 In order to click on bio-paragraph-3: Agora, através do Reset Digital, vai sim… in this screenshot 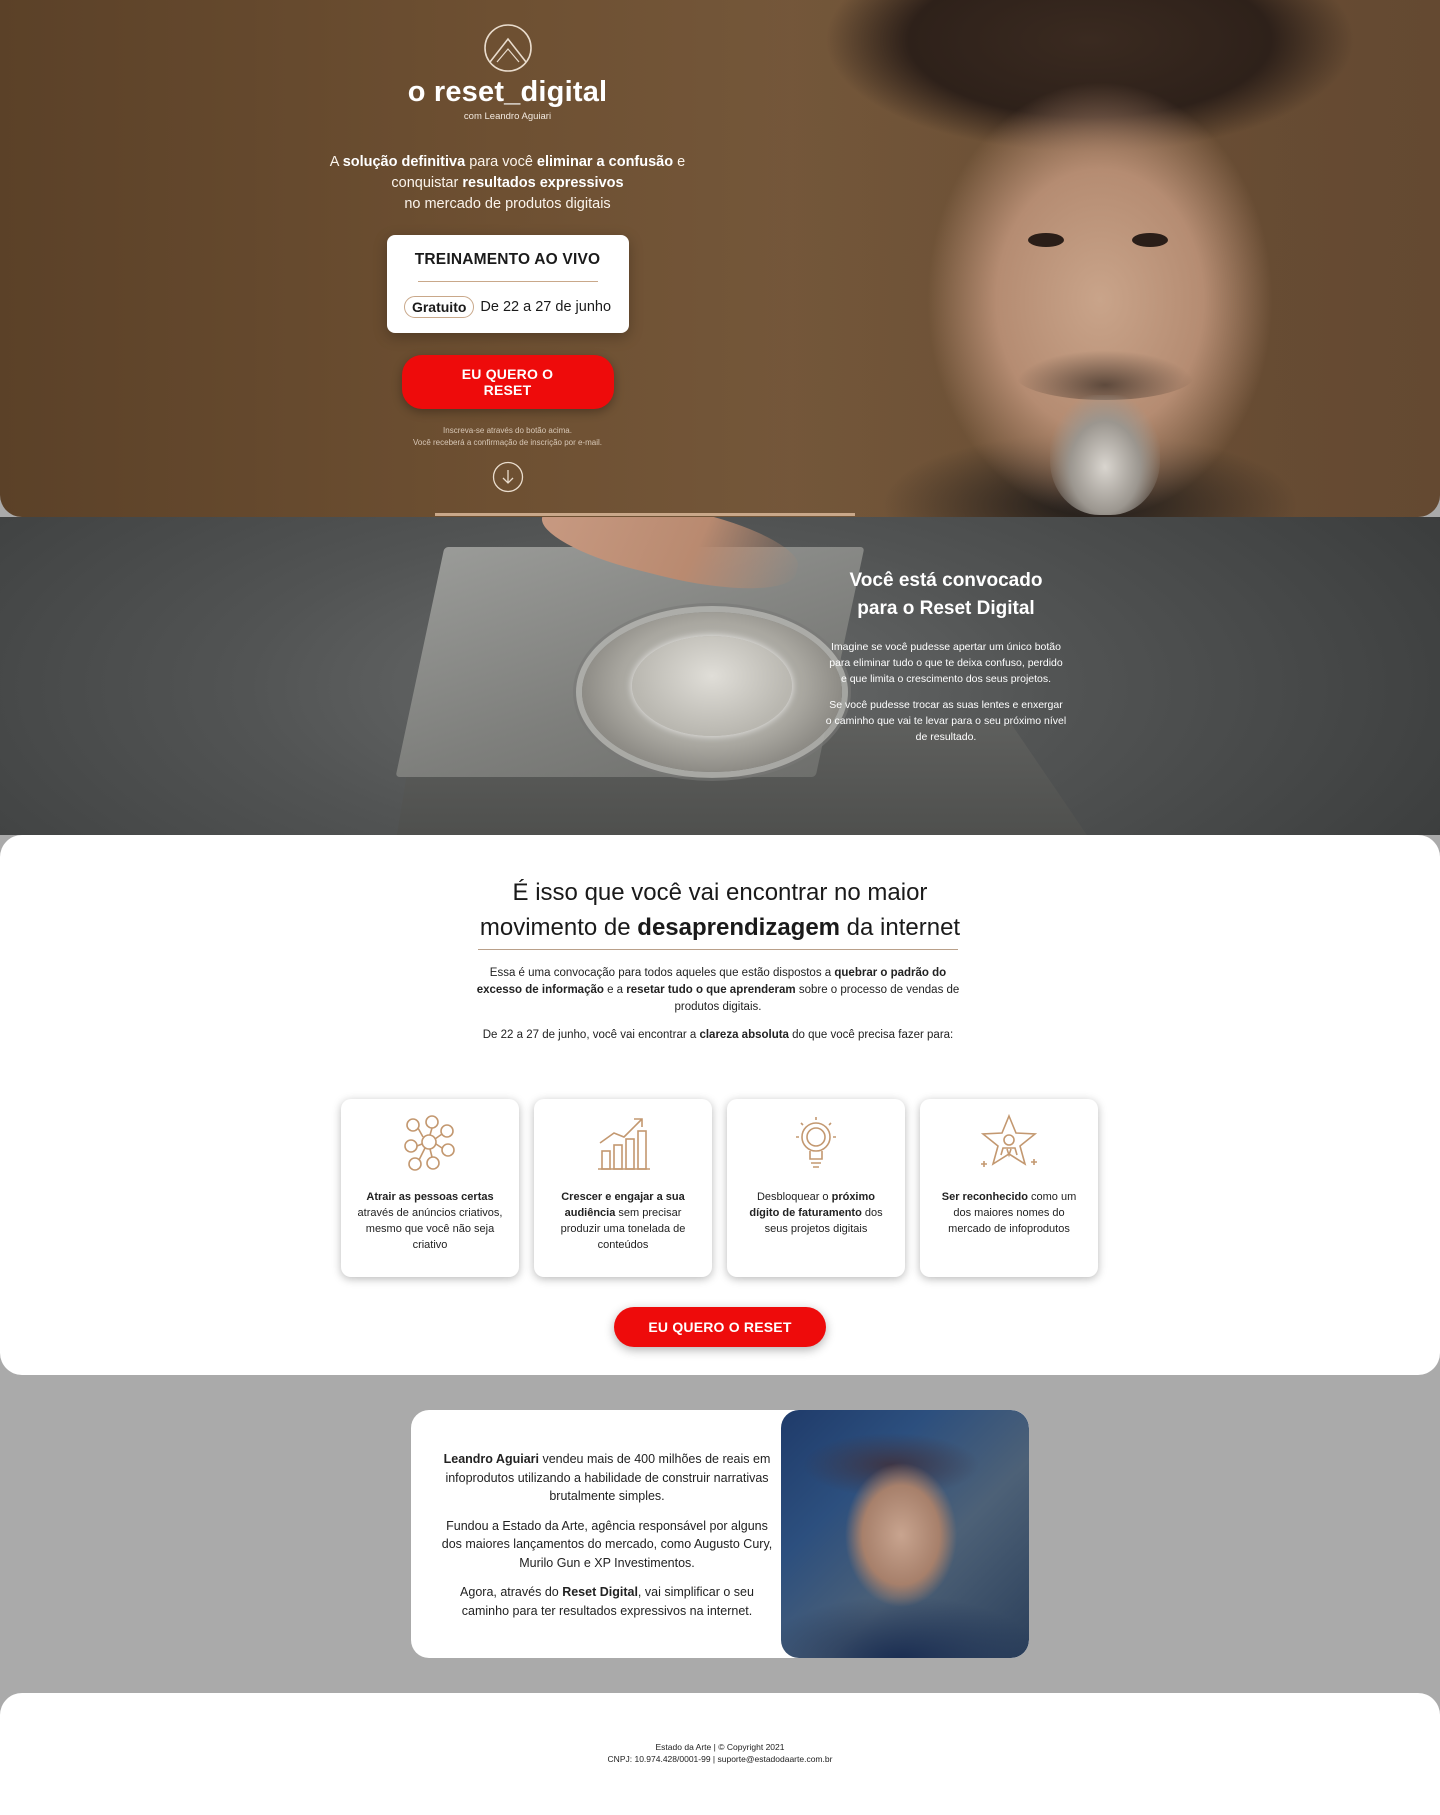, I will do `click(607, 1601)`.